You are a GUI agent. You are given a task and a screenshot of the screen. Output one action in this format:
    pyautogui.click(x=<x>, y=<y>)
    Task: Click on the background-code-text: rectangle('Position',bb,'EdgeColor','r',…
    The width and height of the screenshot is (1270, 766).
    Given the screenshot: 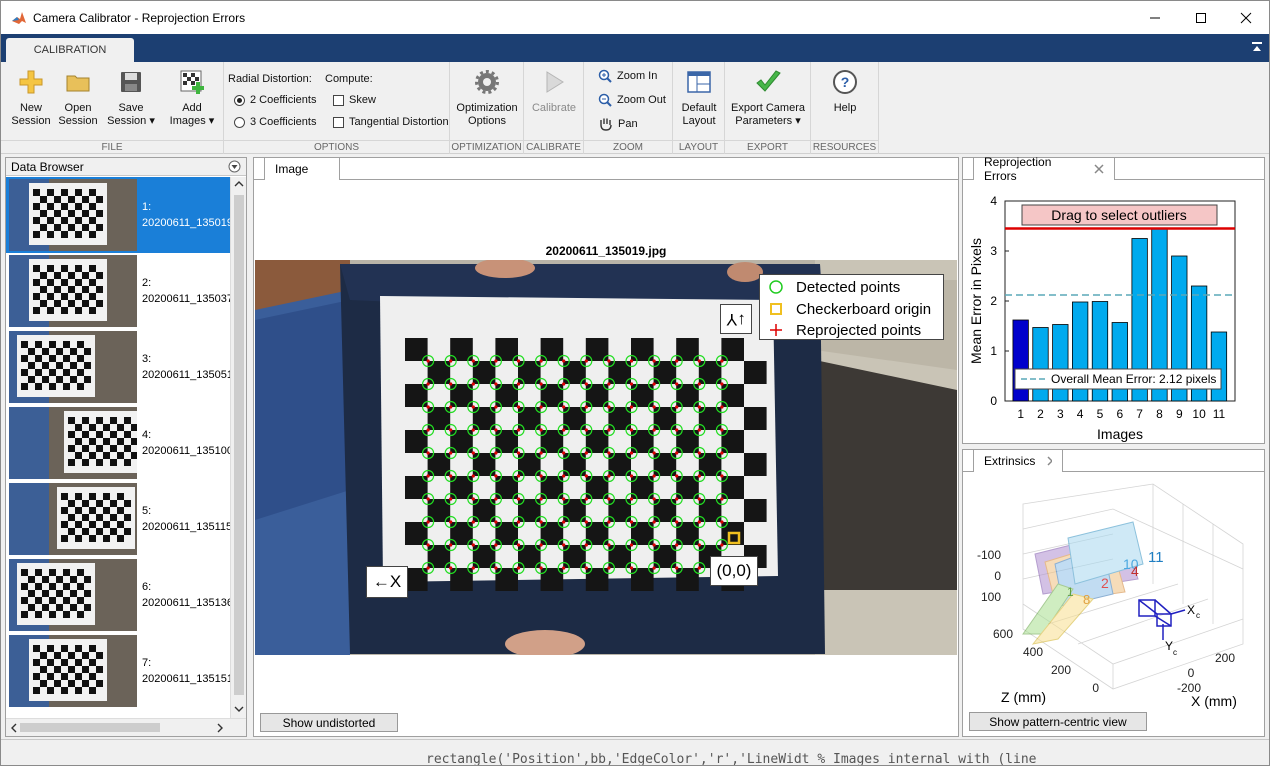 What is the action you would take?
    pyautogui.click(x=731, y=759)
    